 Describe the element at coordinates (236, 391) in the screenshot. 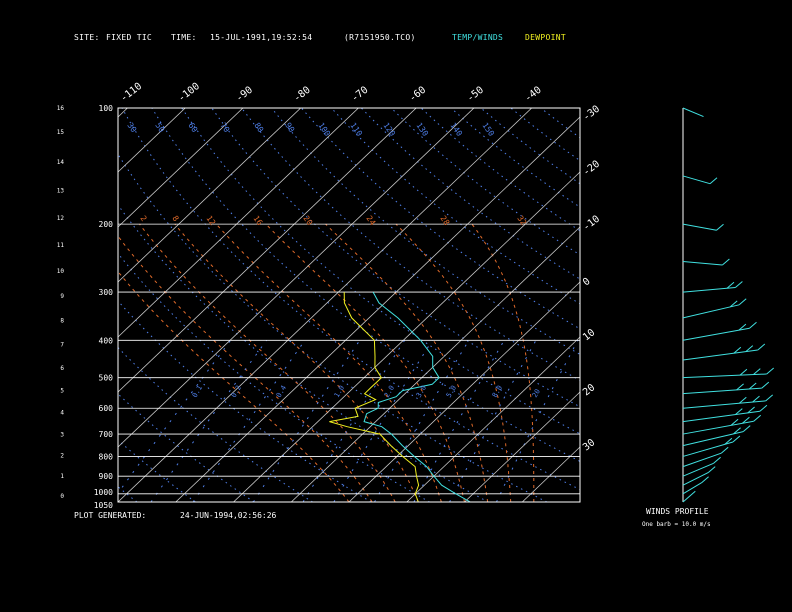

I see `mixing-ratio-label: 0.2` at that location.